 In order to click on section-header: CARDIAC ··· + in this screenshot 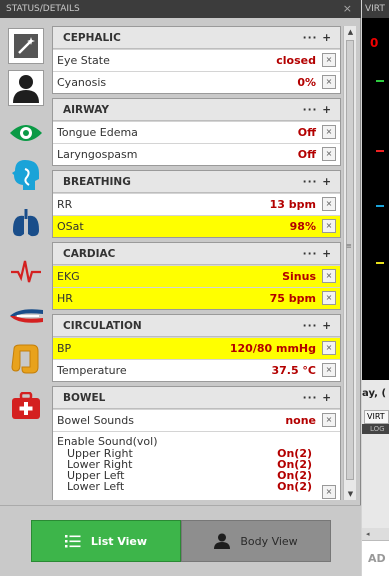, I will do `click(196, 254)`.